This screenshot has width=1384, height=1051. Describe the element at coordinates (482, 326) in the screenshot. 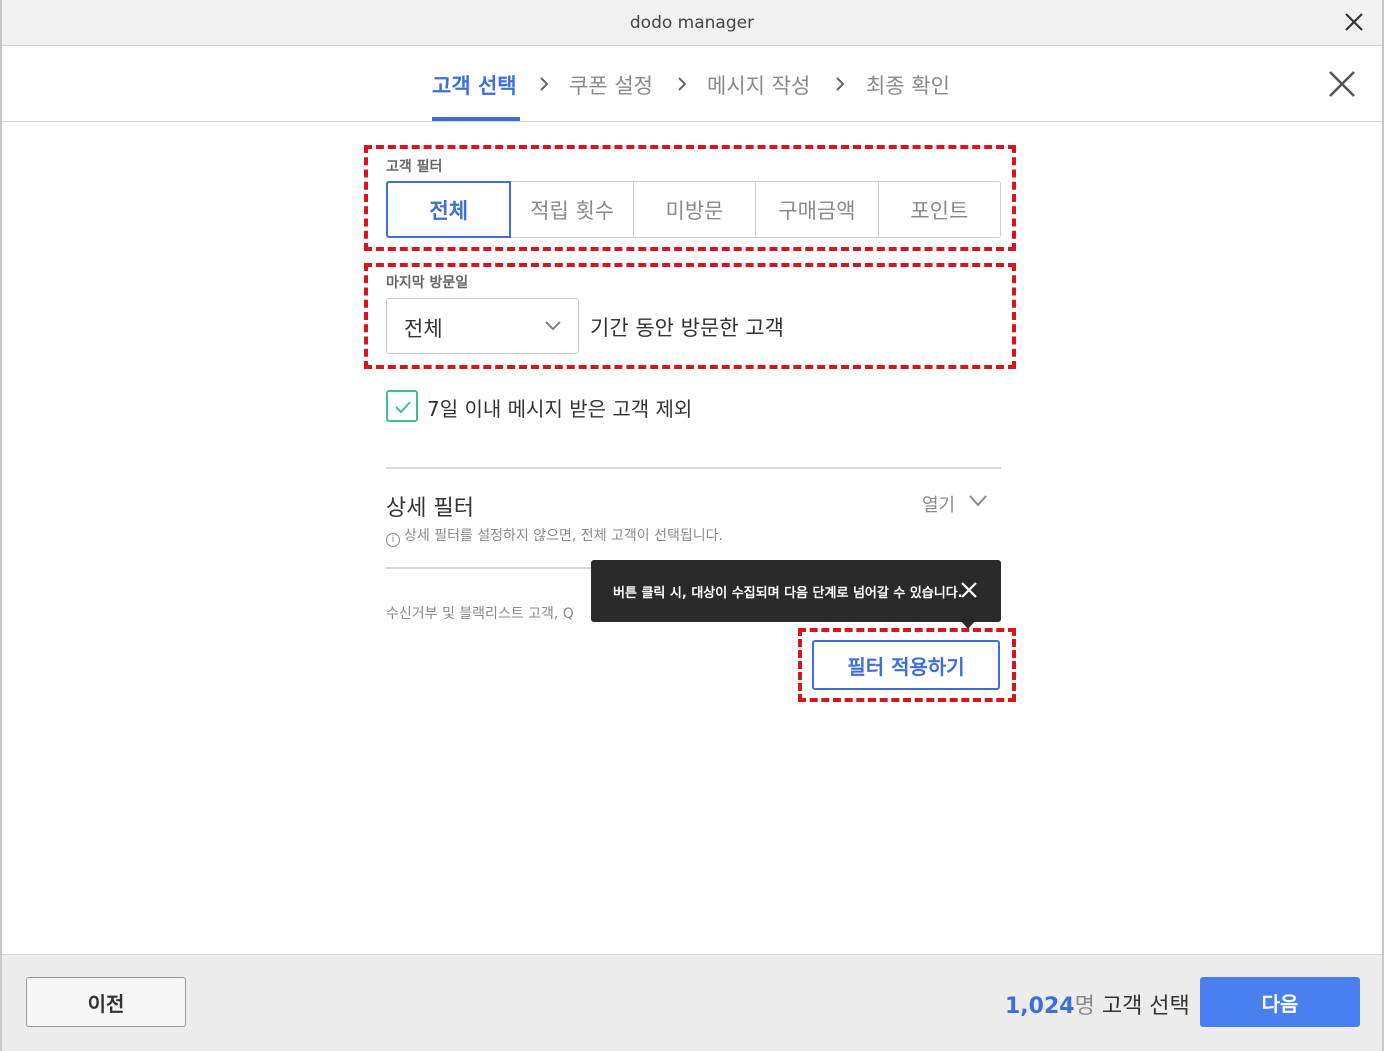

I see `last-visit-select: 전체` at that location.